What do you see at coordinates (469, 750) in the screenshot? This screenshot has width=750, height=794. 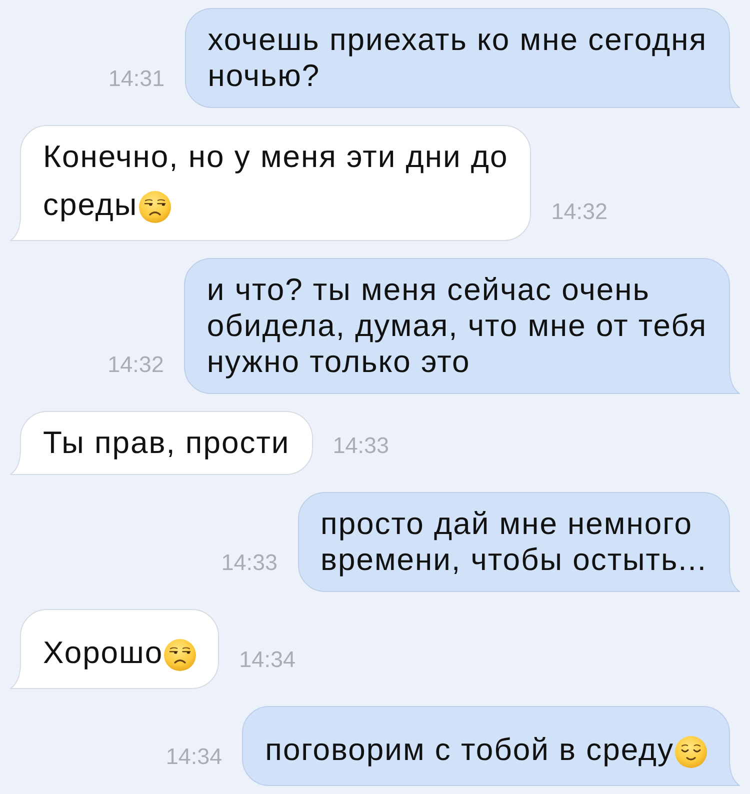 I see `message-text: поговорим с тобой в среду` at bounding box center [469, 750].